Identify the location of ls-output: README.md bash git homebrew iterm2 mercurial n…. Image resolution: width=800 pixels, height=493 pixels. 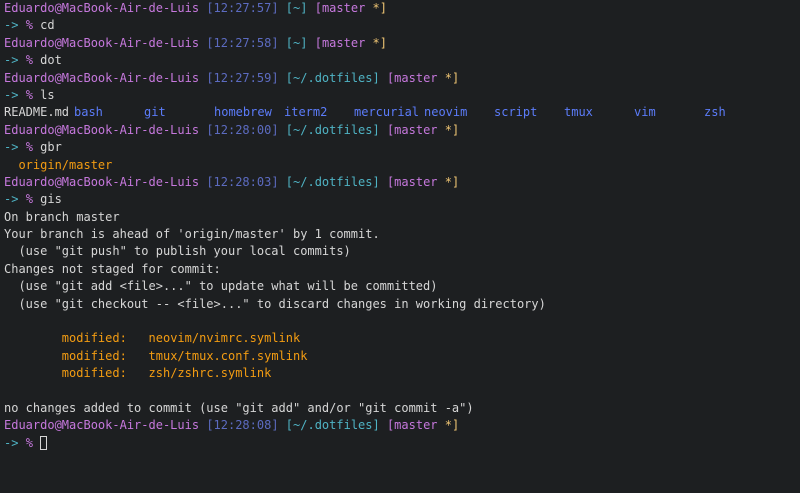
(402, 112).